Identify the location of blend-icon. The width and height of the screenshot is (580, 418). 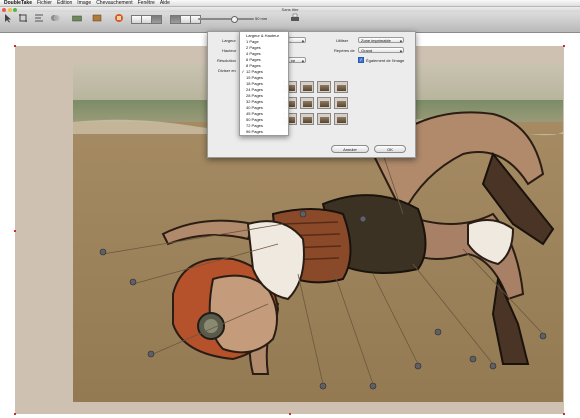
(55, 18).